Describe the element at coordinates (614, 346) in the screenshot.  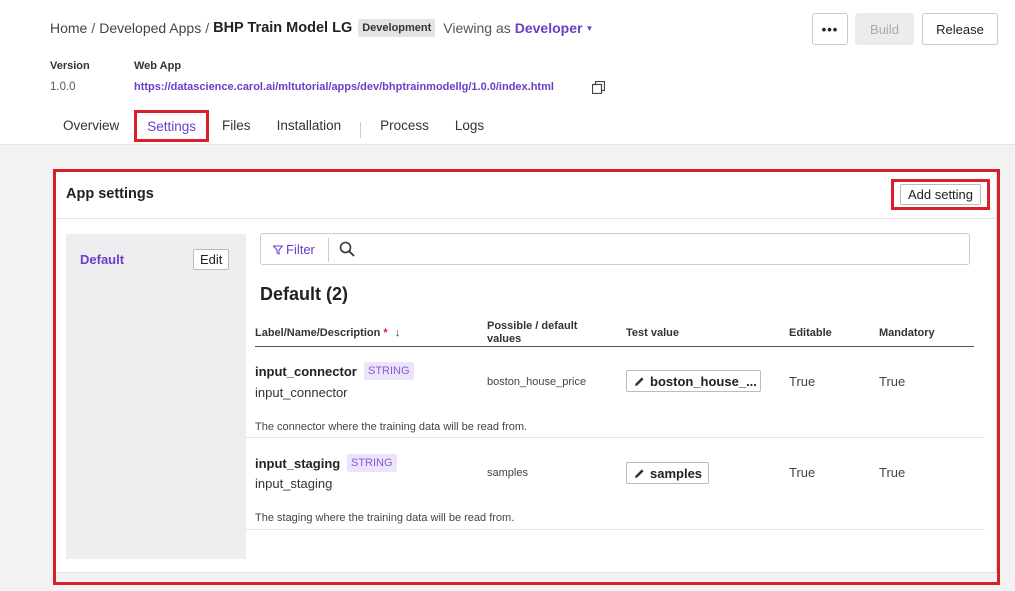
I see `table-header-divider` at that location.